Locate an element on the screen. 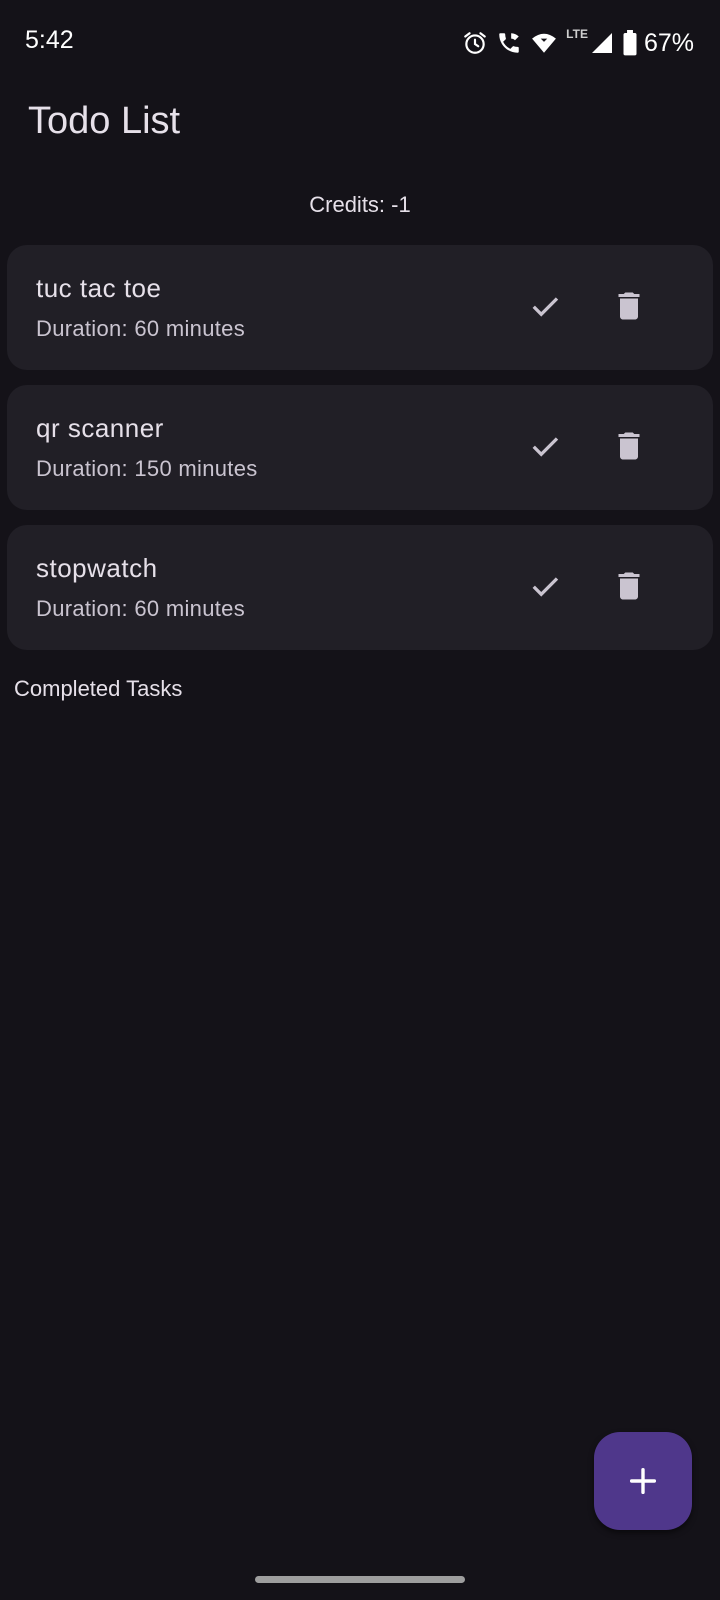  signal-icon is located at coordinates (602, 43).